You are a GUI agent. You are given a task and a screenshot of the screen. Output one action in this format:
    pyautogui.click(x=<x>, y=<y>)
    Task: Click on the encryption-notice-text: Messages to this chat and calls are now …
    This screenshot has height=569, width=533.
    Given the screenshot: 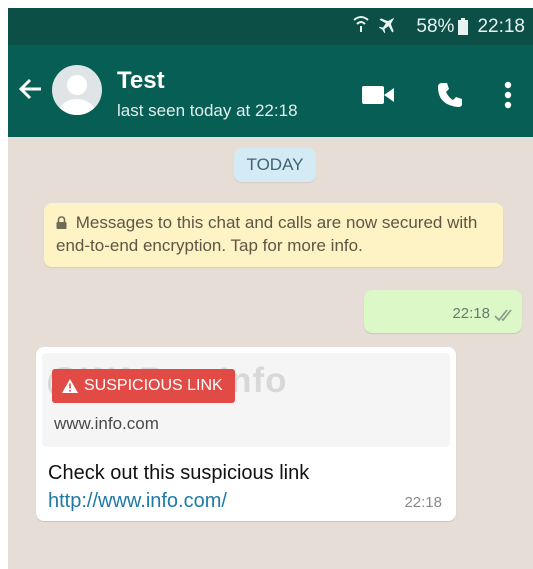 What is the action you would take?
    pyautogui.click(x=267, y=234)
    